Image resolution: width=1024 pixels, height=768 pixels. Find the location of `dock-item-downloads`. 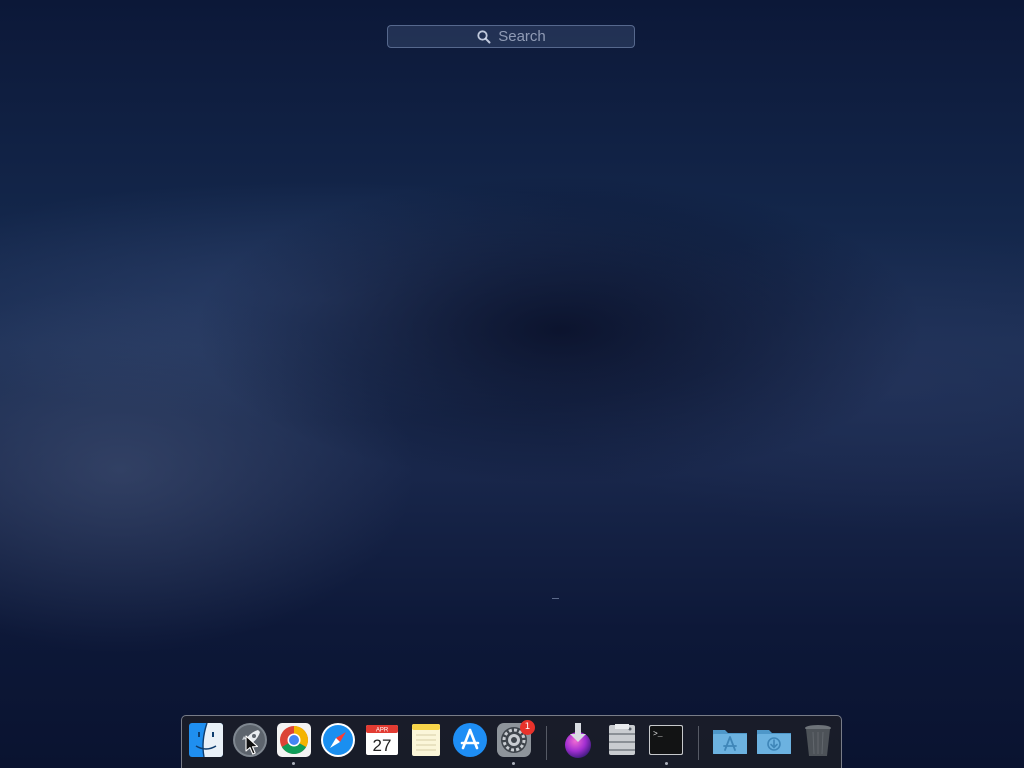

dock-item-downloads is located at coordinates (774, 740).